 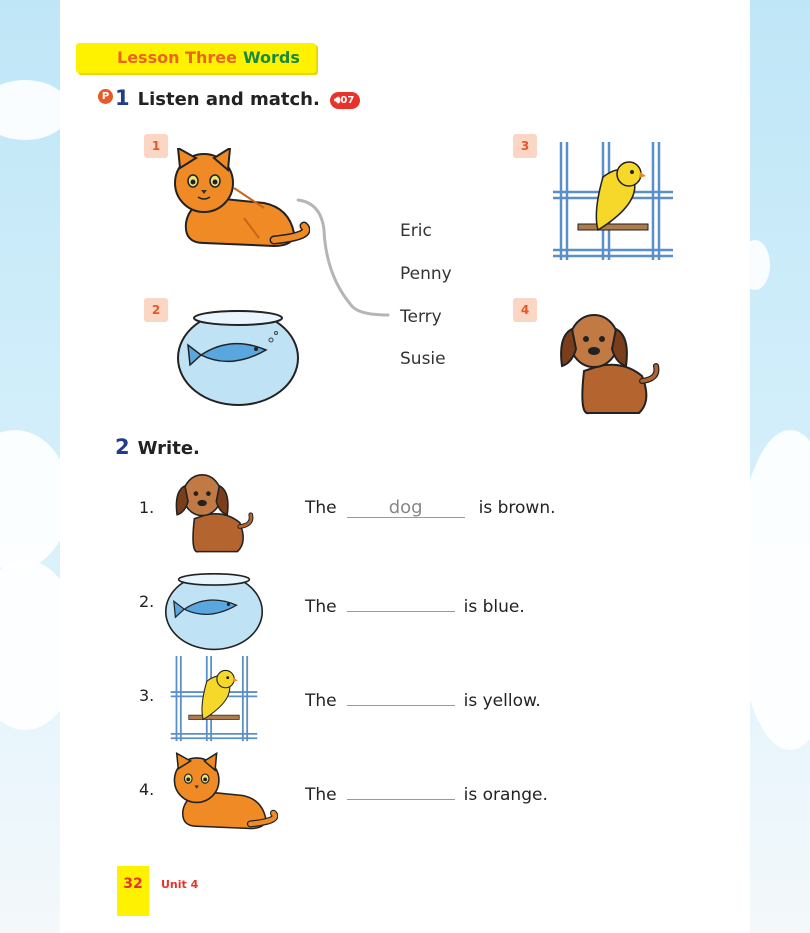 What do you see at coordinates (517, 508) in the screenshot?
I see `sentence-end: is brown.` at bounding box center [517, 508].